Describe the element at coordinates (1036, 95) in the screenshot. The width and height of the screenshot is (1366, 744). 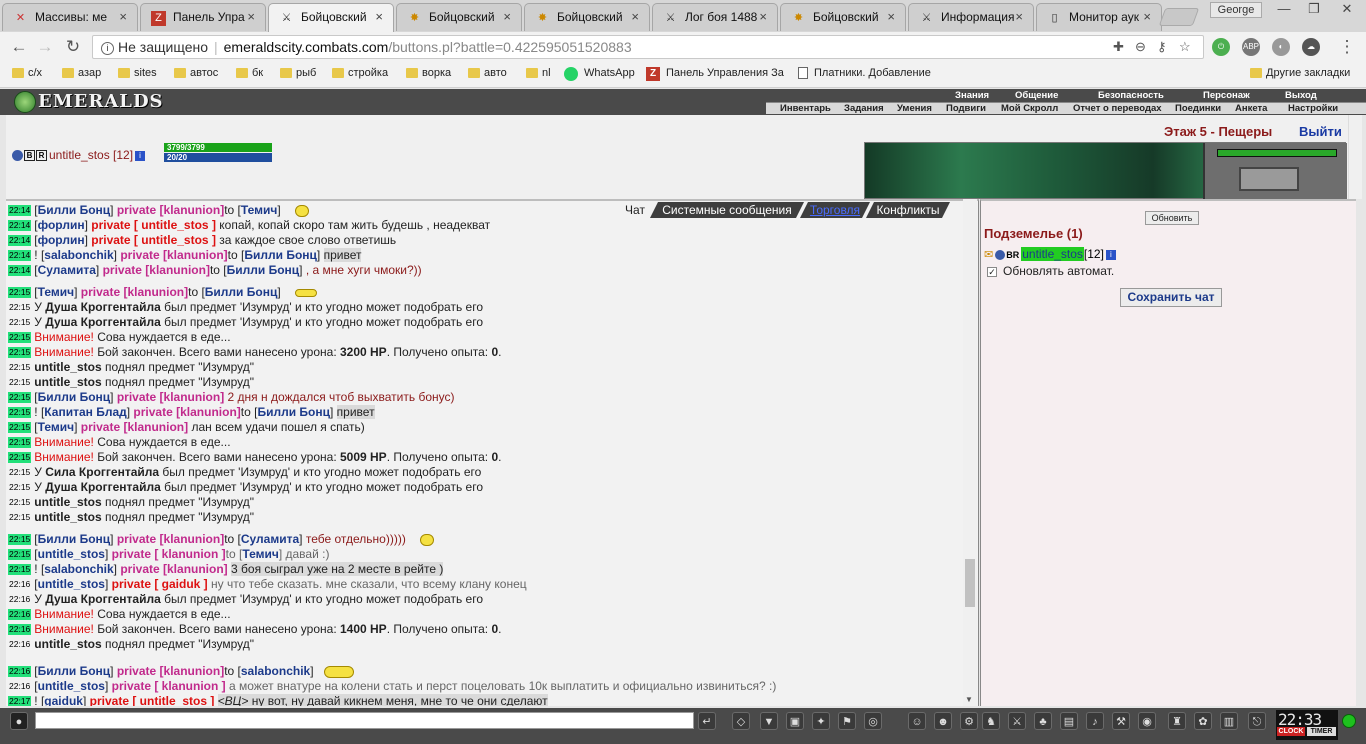
I see `menu-communication: Общение` at that location.